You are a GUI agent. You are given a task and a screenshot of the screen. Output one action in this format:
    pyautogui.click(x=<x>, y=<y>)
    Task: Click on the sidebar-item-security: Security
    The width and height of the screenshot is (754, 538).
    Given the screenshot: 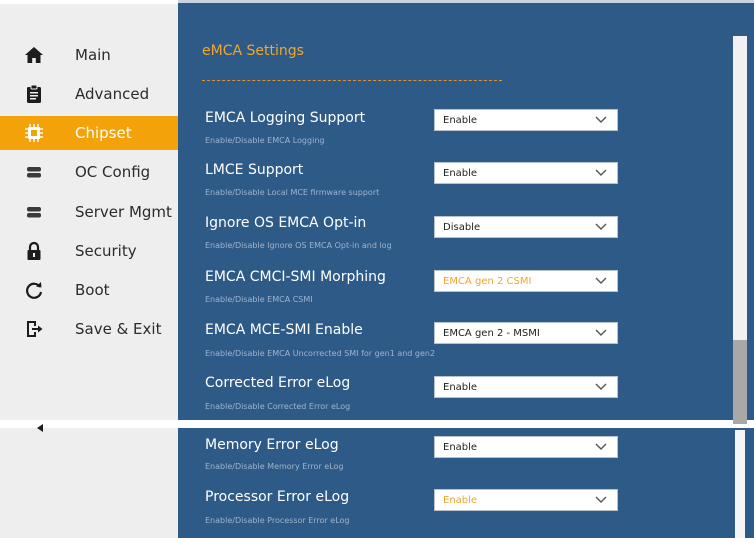 What is the action you would take?
    pyautogui.click(x=89, y=251)
    